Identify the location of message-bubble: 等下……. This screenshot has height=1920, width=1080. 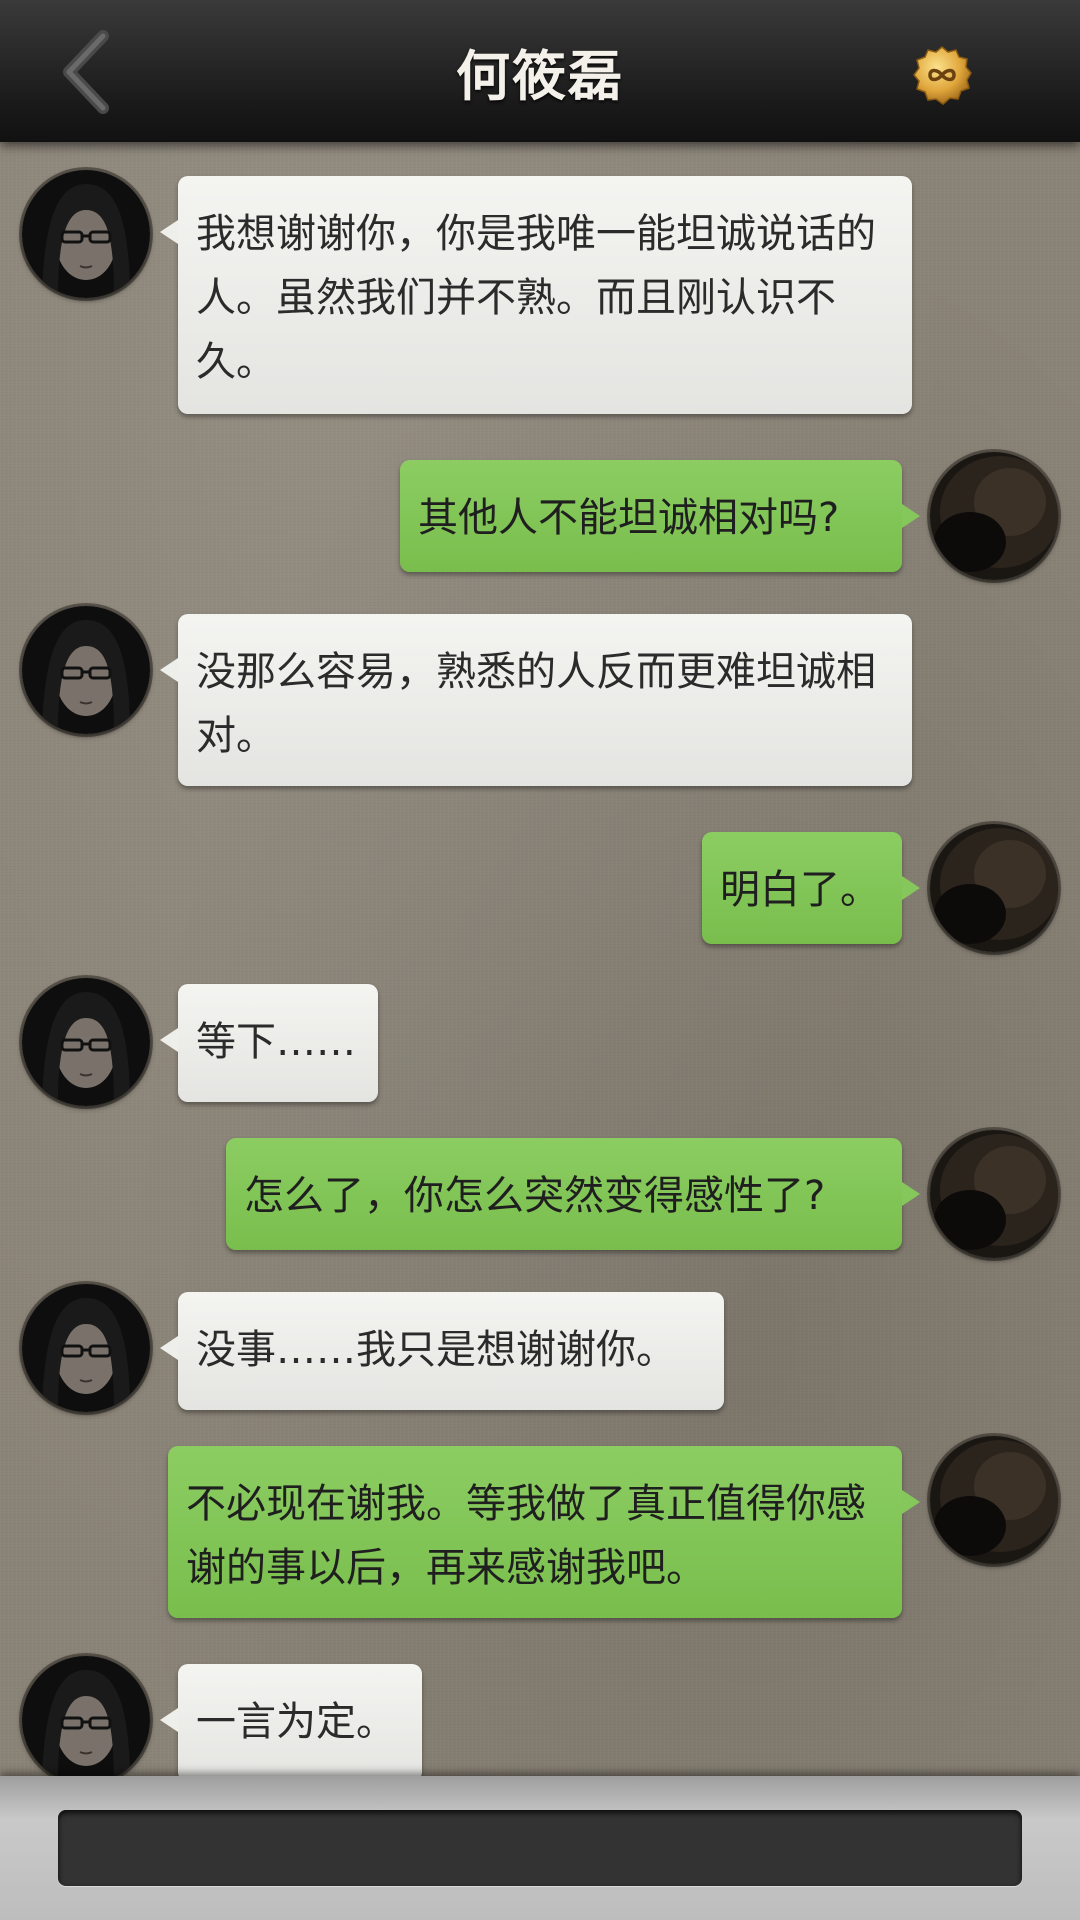
(269, 1043).